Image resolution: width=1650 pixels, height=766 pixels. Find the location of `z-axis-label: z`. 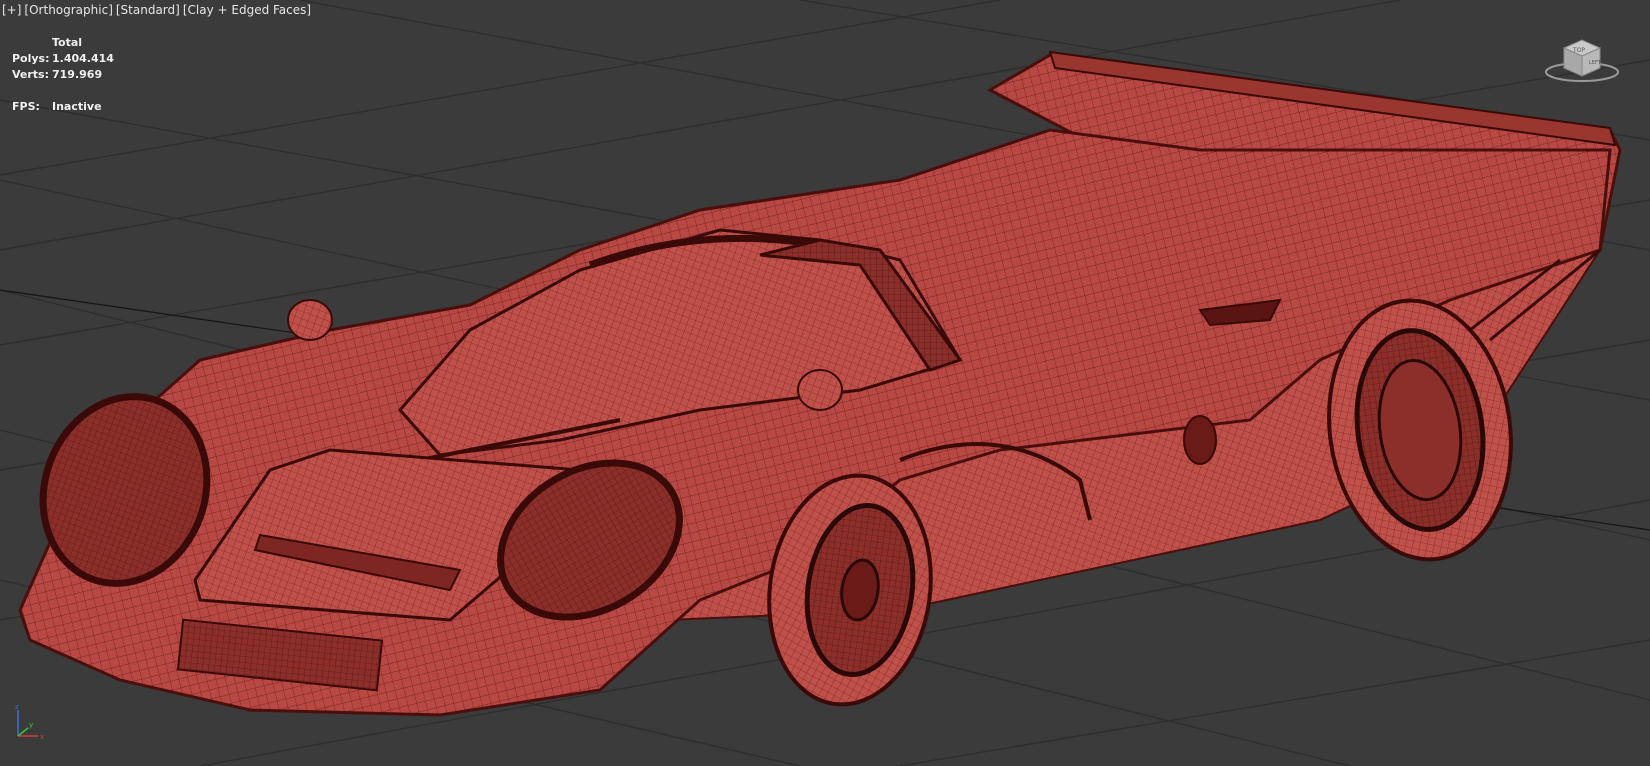

z-axis-label: z is located at coordinates (17, 707).